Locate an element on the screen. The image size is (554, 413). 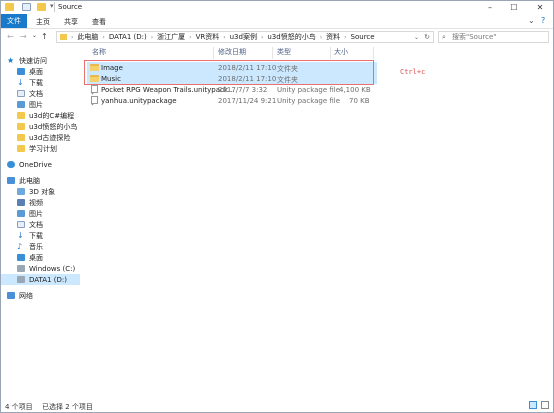
nav-pc-pictures: 图片 is located at coordinates (51, 213).